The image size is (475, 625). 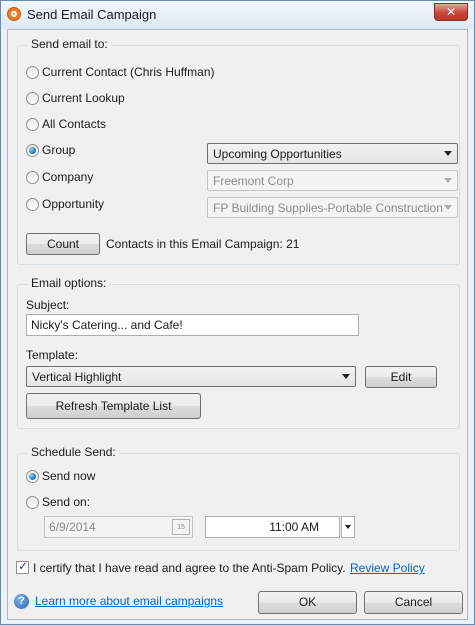 I want to click on send-time-input: 11:00 AM, so click(x=272, y=527).